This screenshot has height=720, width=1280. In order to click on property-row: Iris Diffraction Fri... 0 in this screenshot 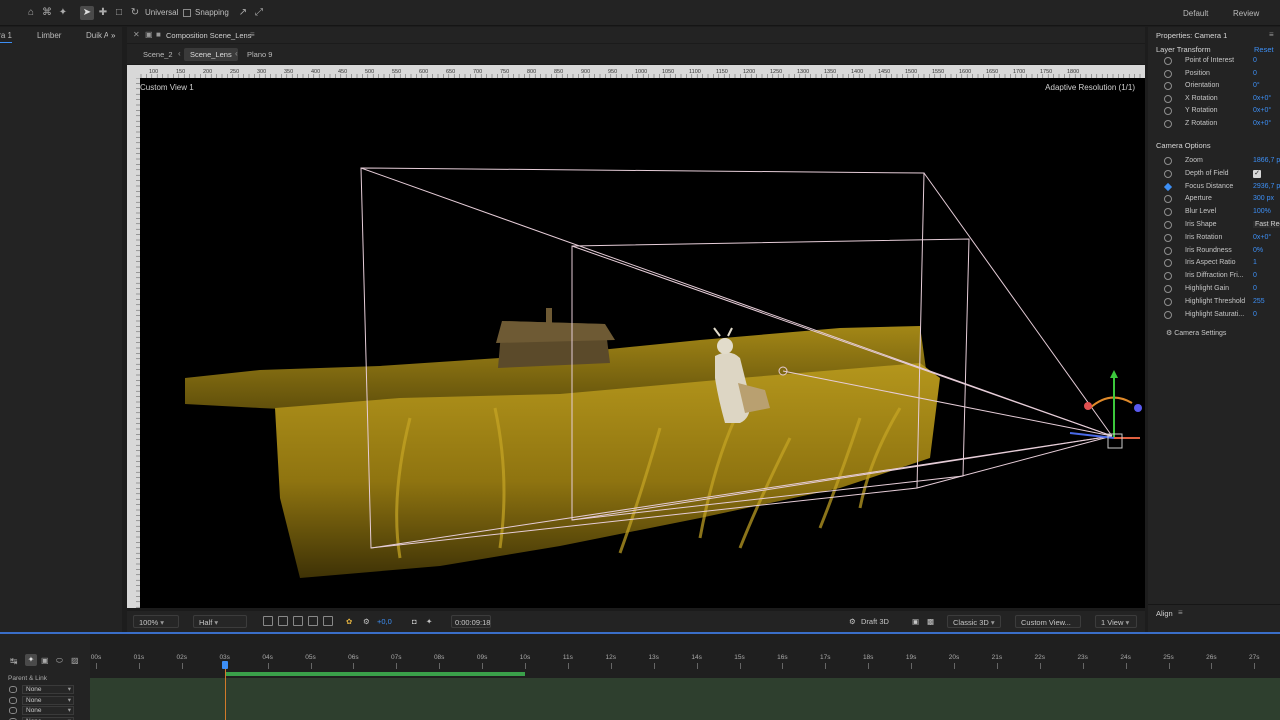, I will do `click(1214, 277)`.